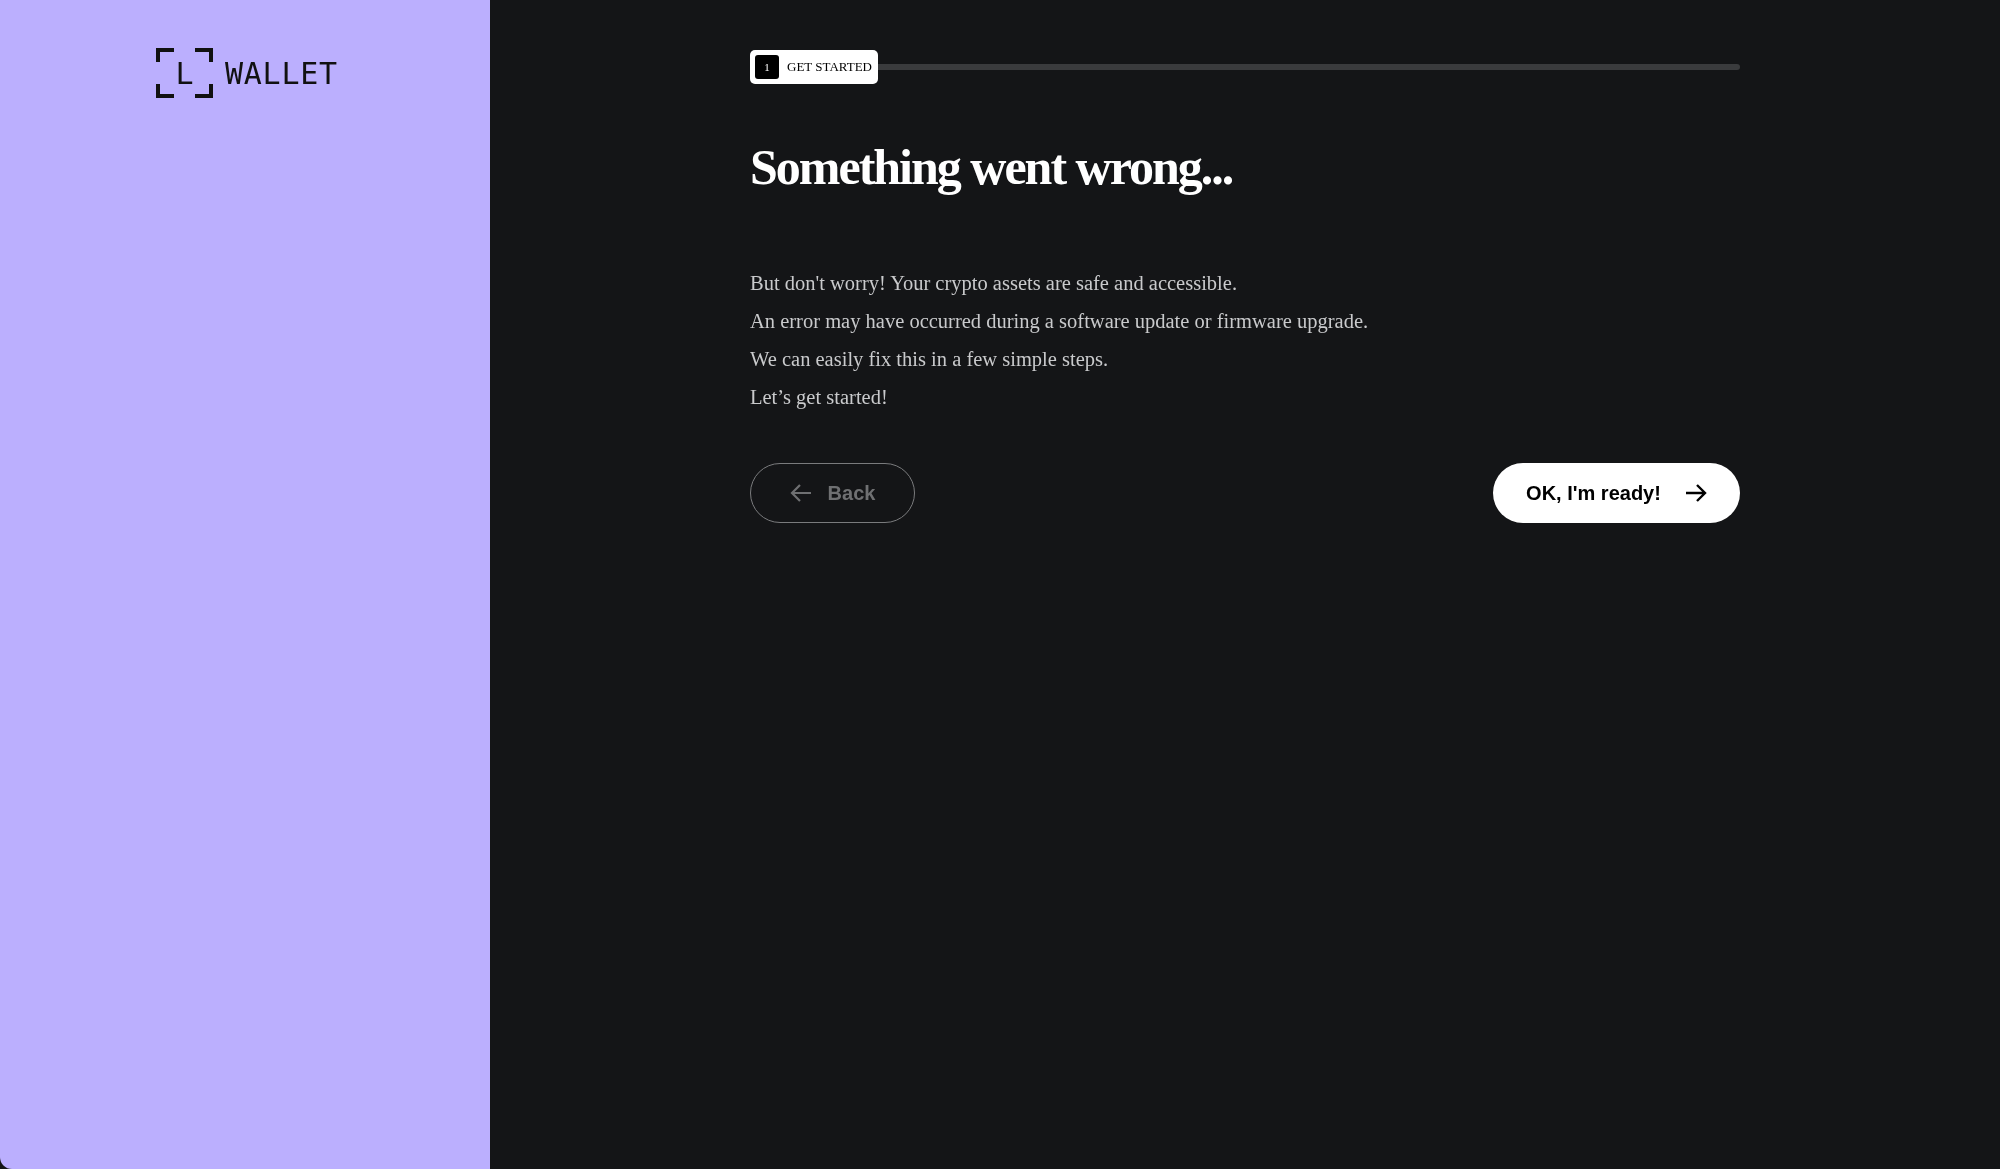  What do you see at coordinates (1695, 492) in the screenshot?
I see `arrow-right-icon` at bounding box center [1695, 492].